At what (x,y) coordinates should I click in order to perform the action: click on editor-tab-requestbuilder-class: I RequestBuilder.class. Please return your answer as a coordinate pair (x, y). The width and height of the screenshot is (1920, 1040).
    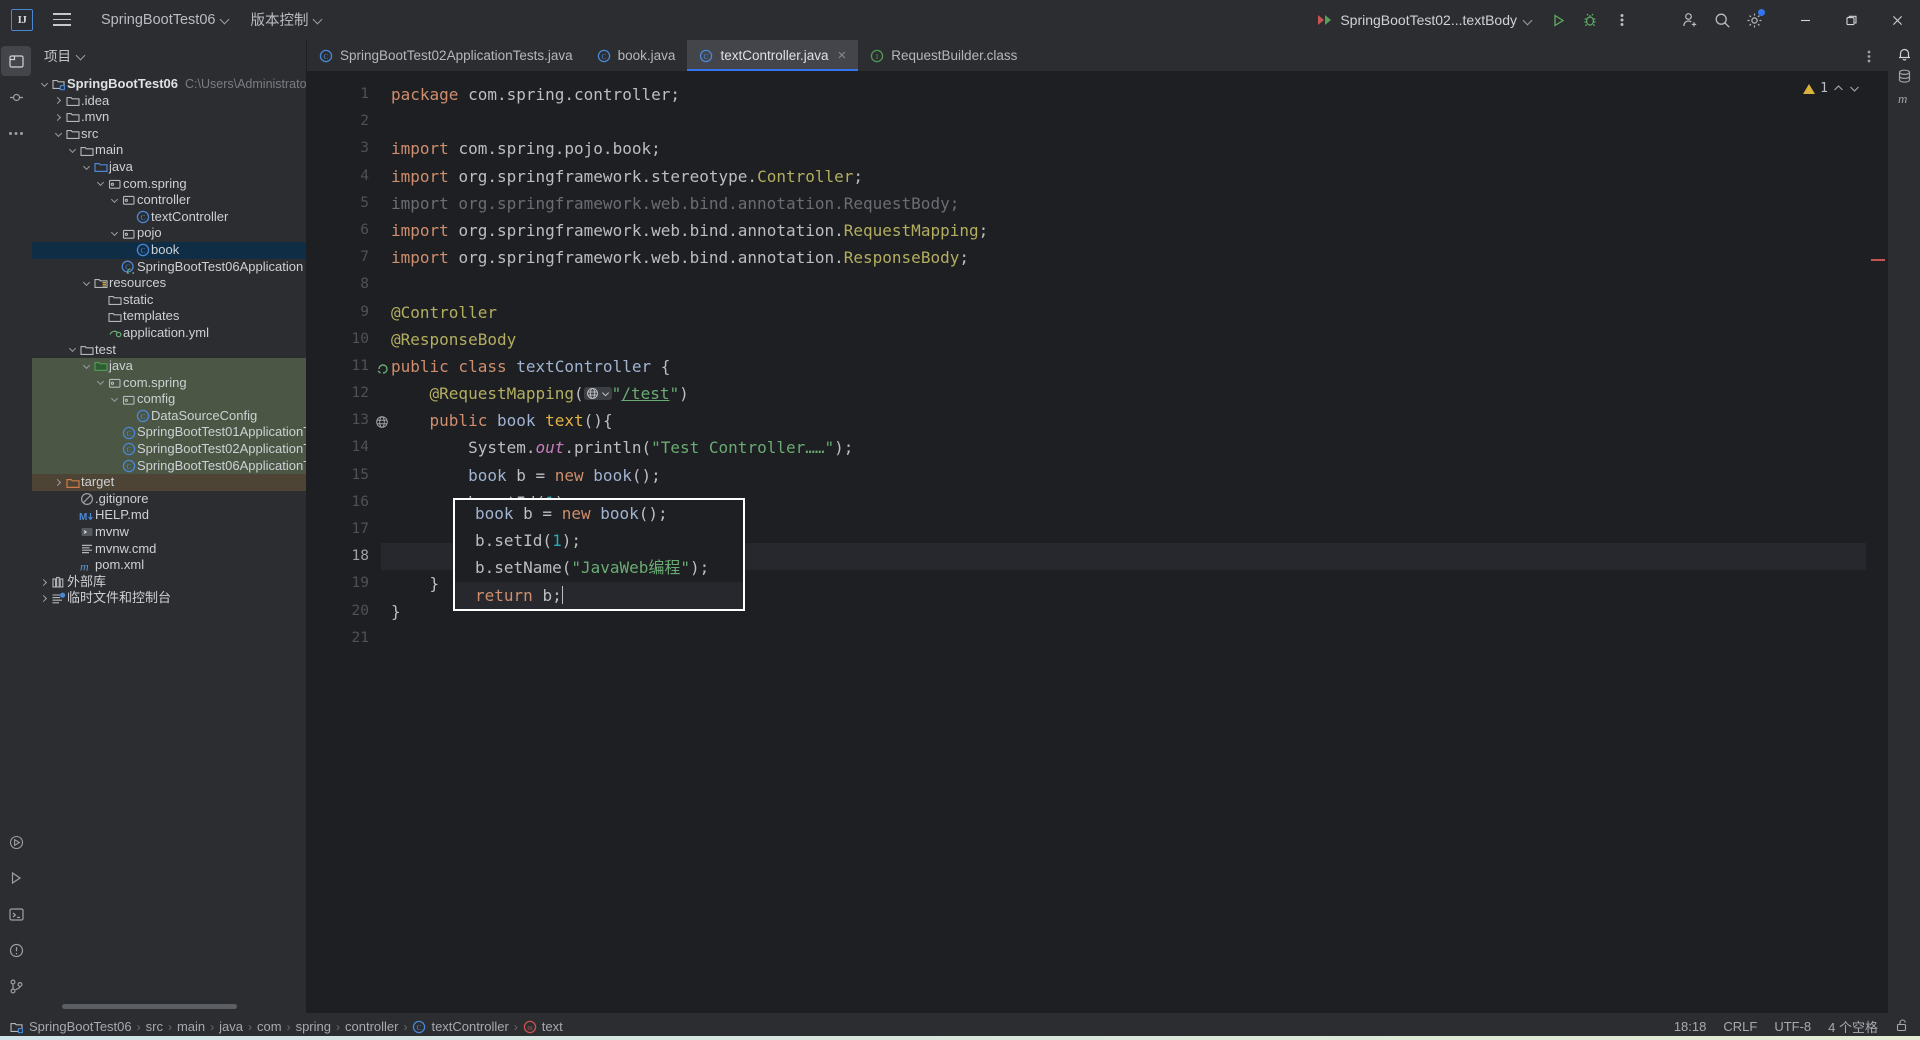
    Looking at the image, I should click on (943, 55).